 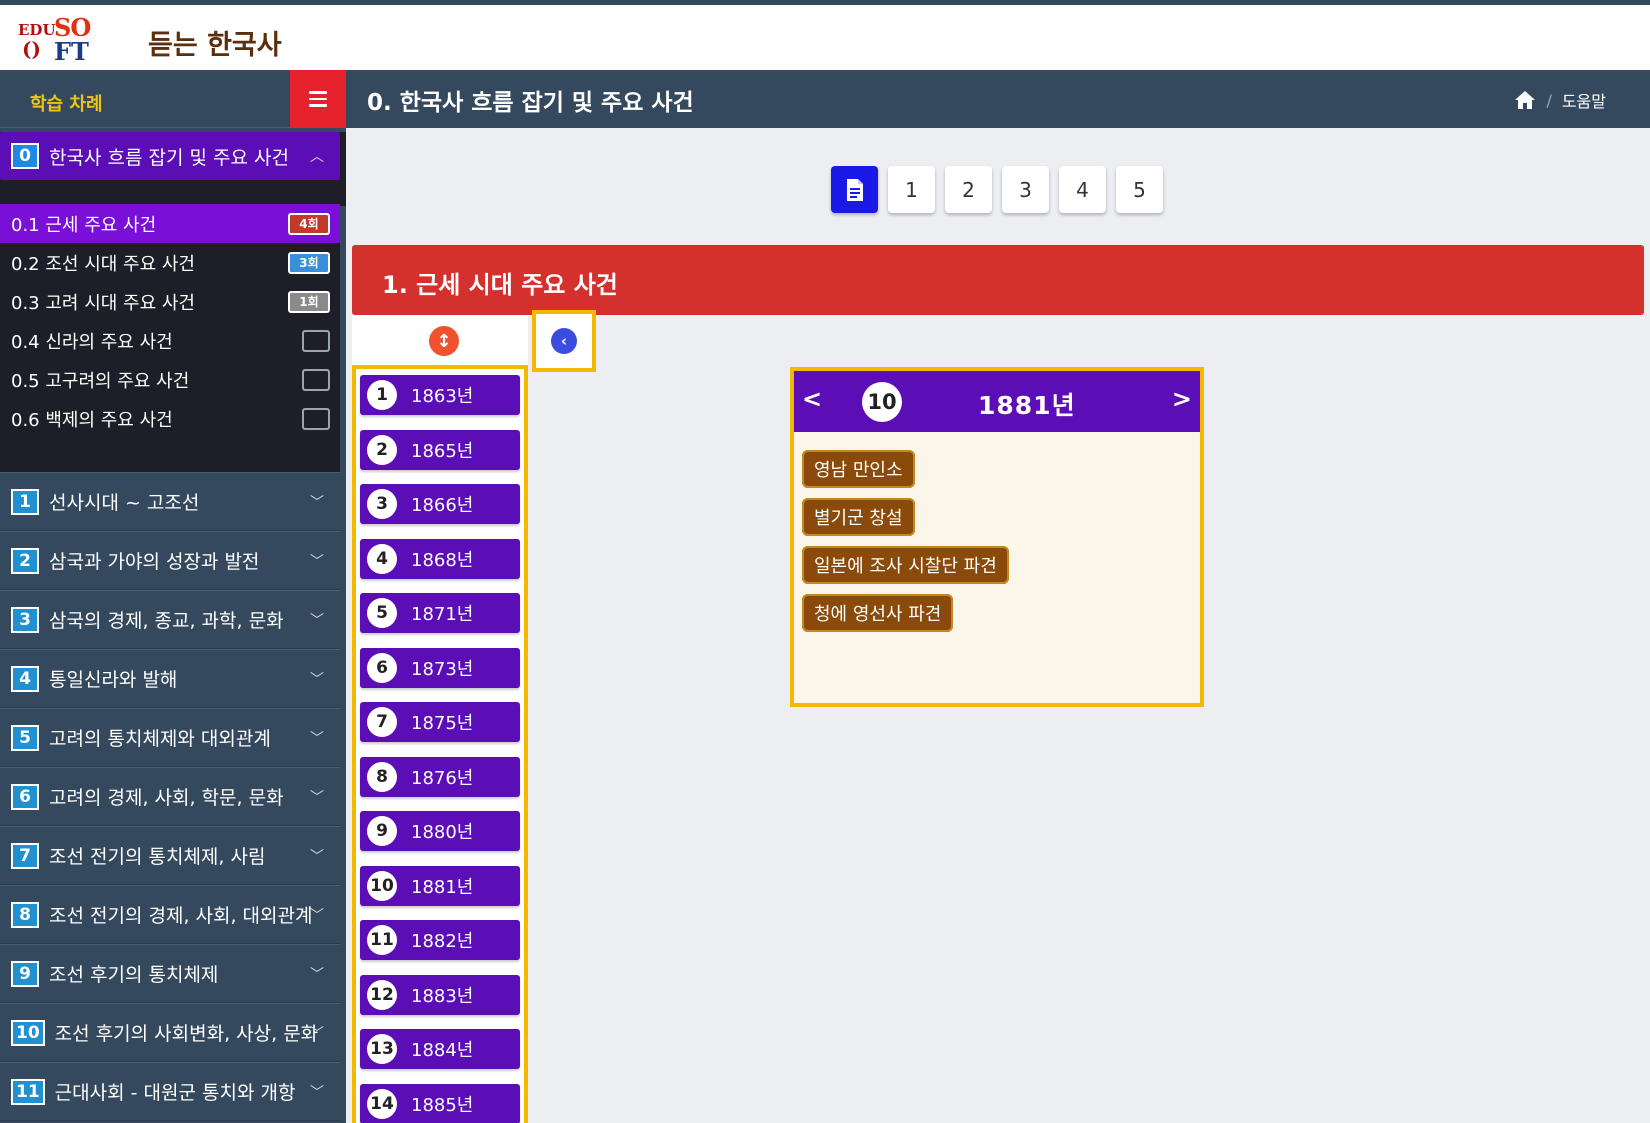 I want to click on chapter-number: 7, so click(x=25, y=855).